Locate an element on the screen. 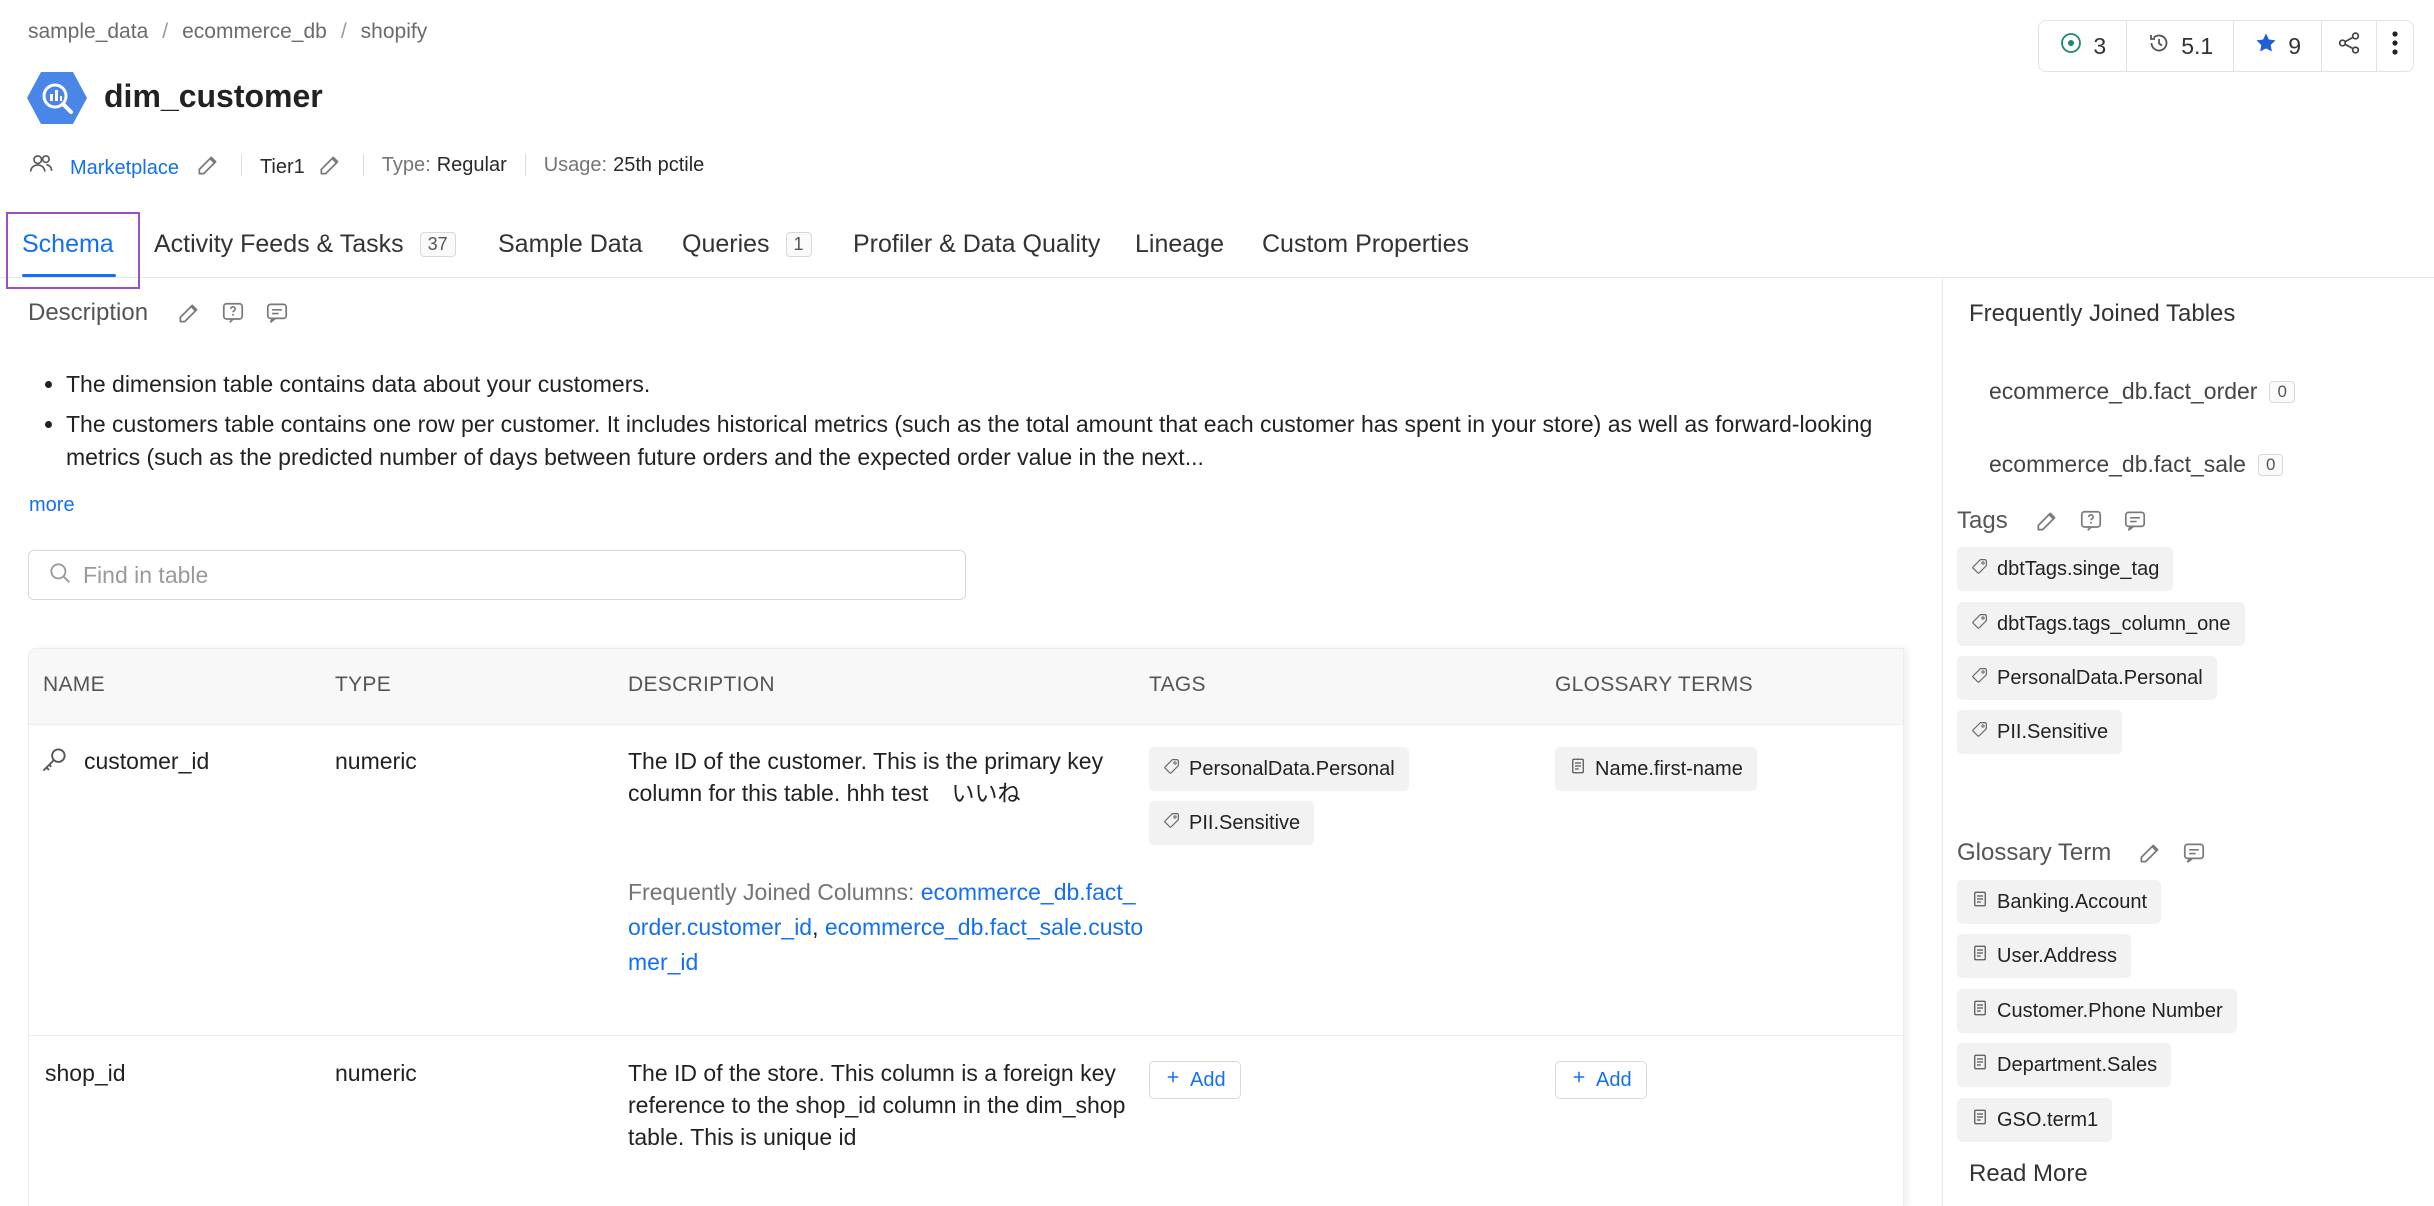  tab-lineage: Lineage is located at coordinates (1179, 244).